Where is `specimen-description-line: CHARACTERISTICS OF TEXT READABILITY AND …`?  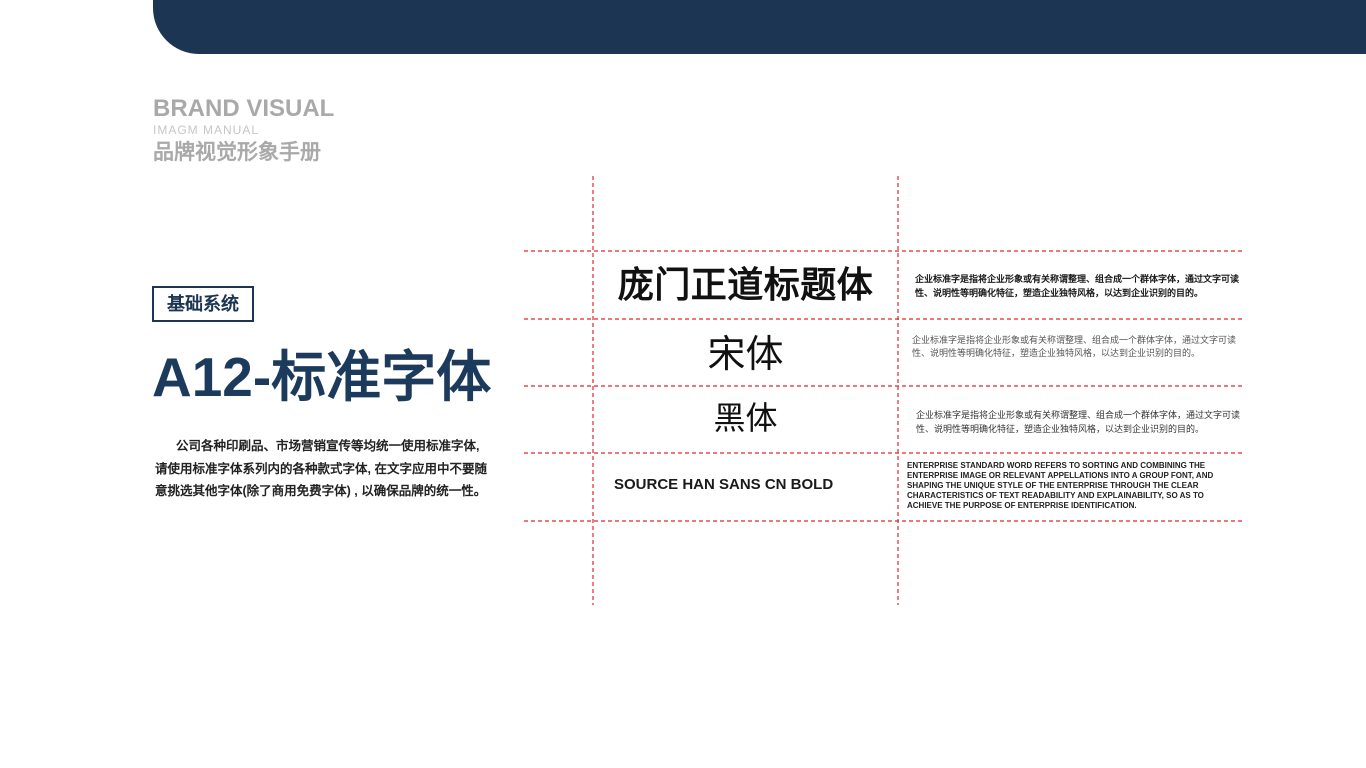 specimen-description-line: CHARACTERISTICS OF TEXT READABILITY AND … is located at coordinates (1055, 495).